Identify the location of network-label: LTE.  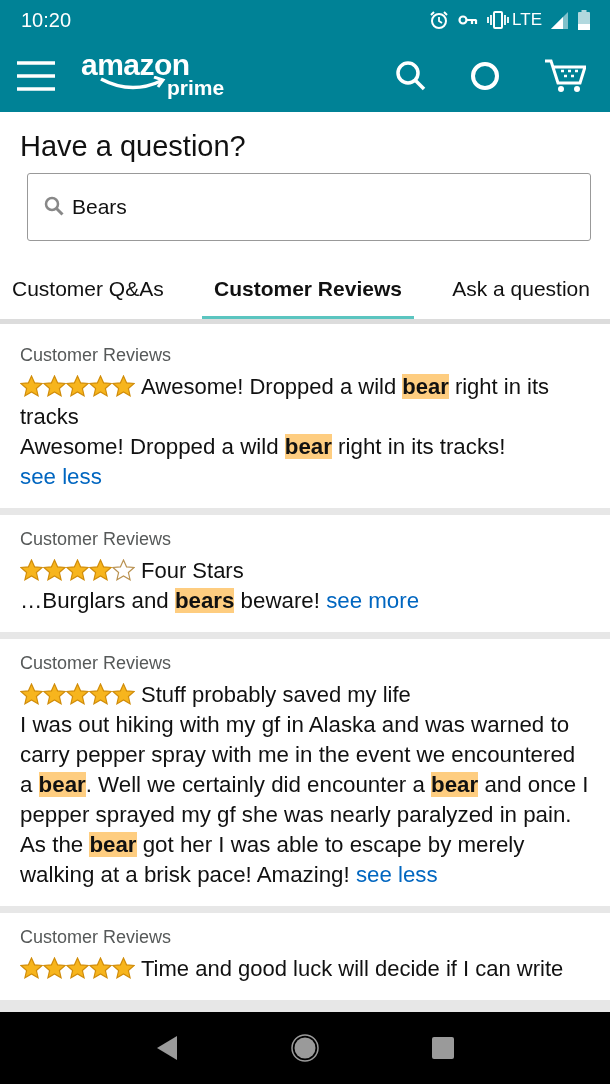
(527, 20).